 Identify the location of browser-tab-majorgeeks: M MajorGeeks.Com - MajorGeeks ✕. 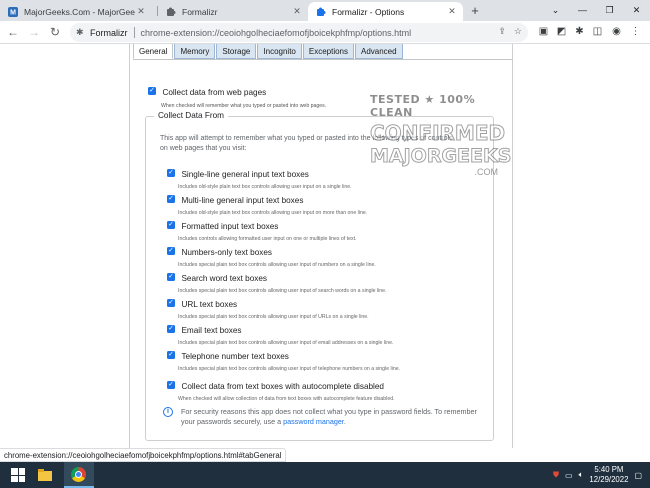
(76, 11).